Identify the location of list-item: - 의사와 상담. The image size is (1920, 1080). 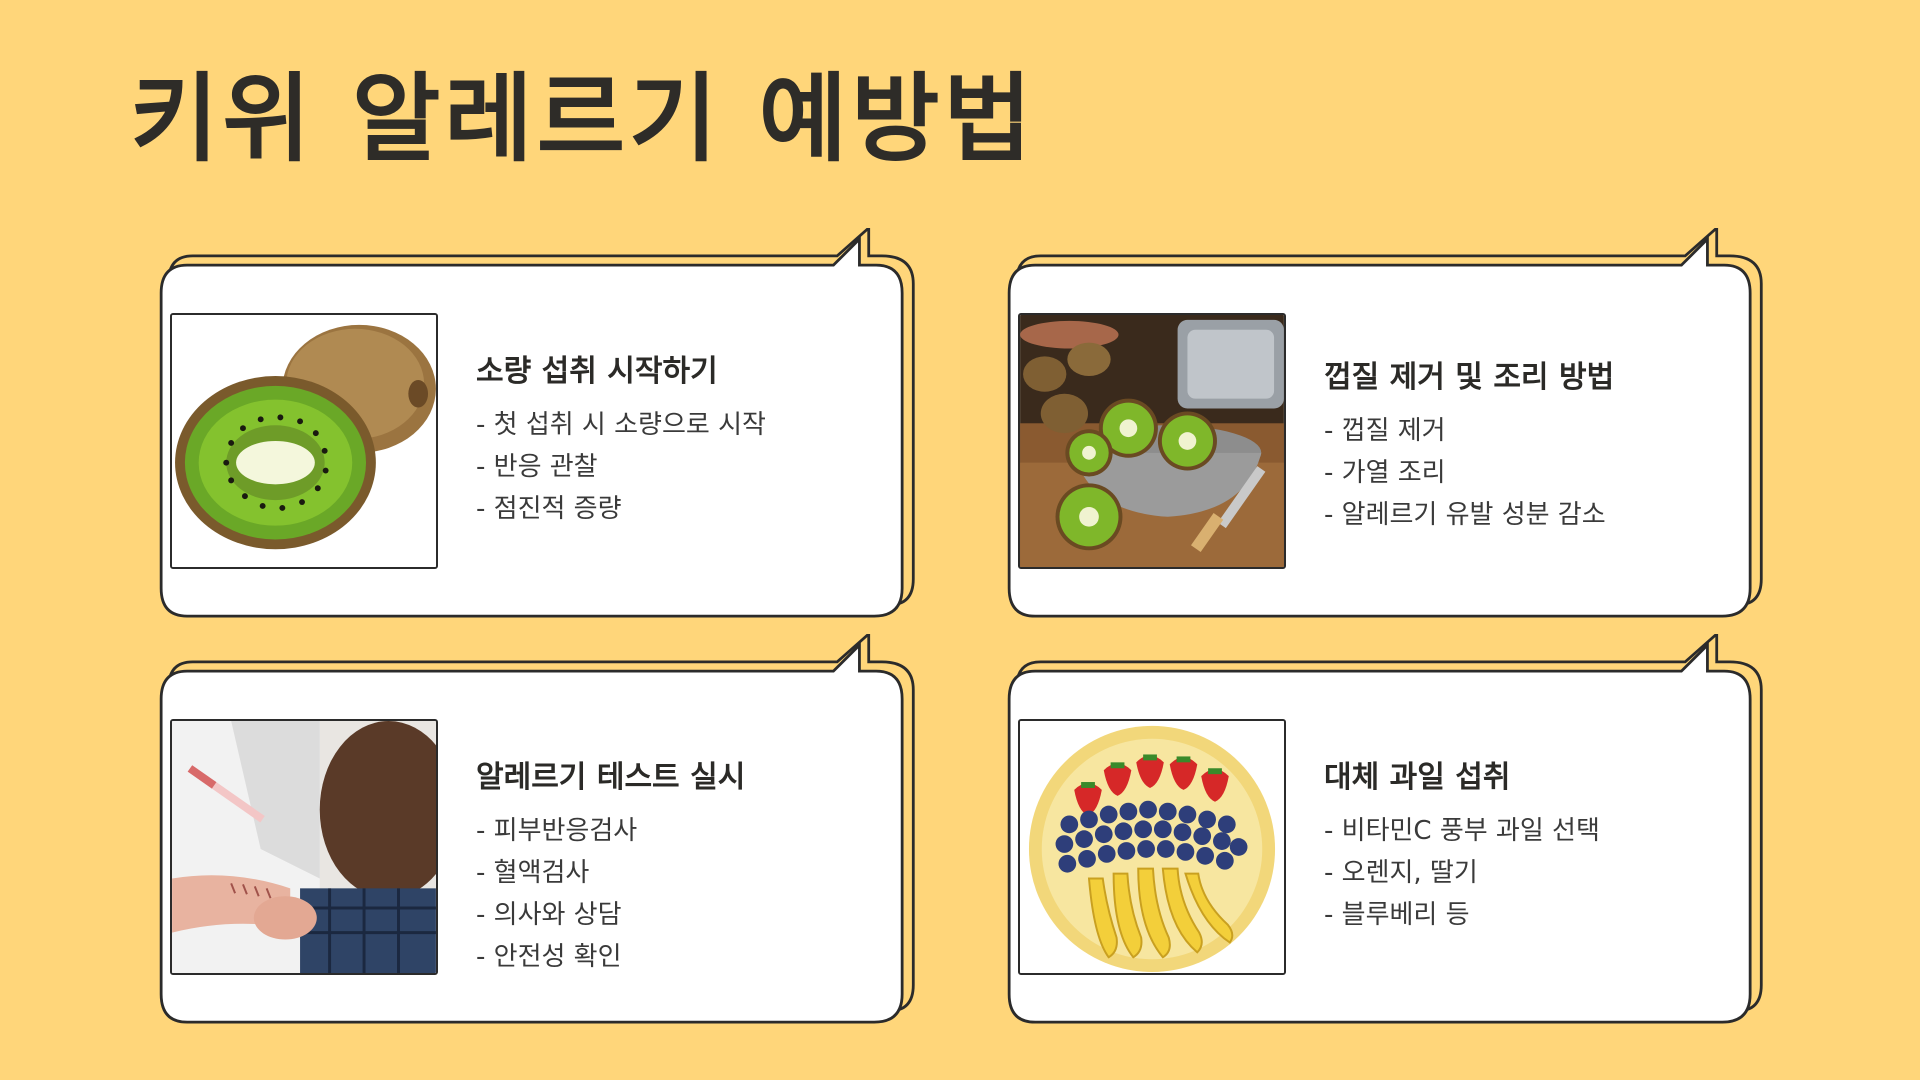
(549, 915).